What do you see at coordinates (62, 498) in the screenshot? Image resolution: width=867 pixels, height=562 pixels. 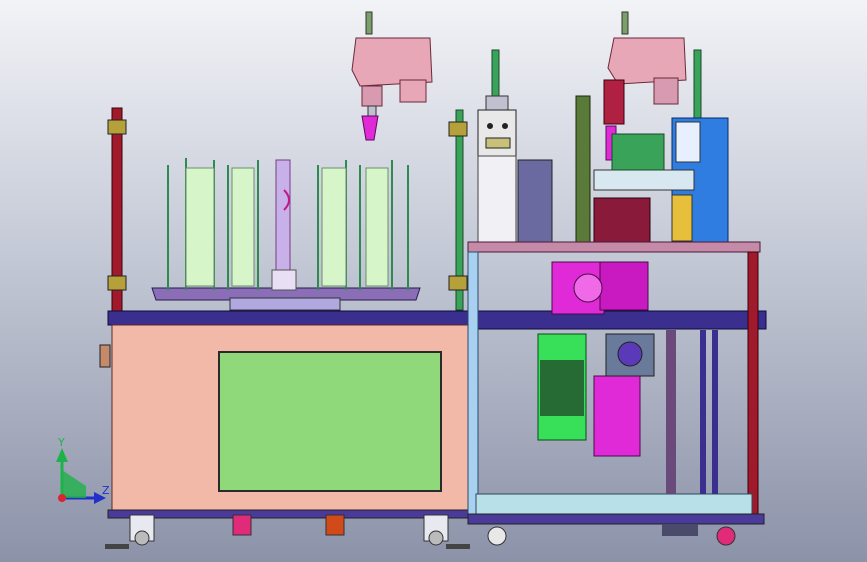 I see `x-axis-dot` at bounding box center [62, 498].